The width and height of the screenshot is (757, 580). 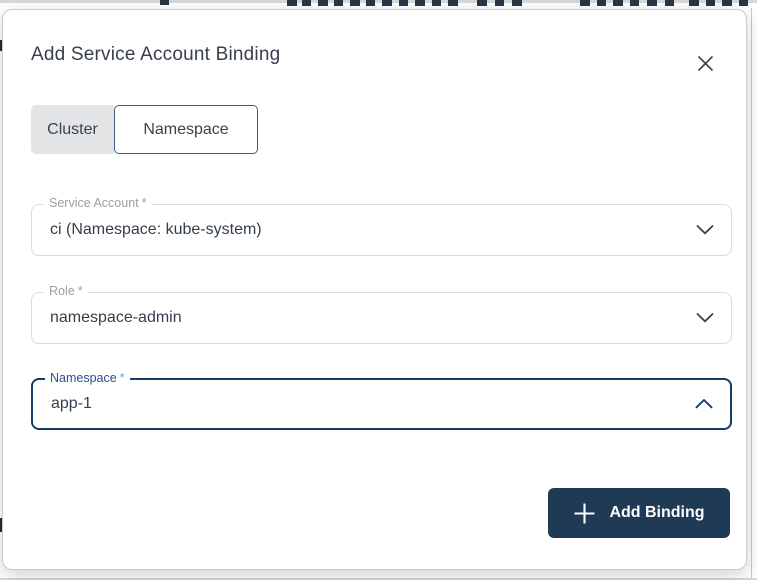 What do you see at coordinates (71, 403) in the screenshot?
I see `namespace-value: app-1` at bounding box center [71, 403].